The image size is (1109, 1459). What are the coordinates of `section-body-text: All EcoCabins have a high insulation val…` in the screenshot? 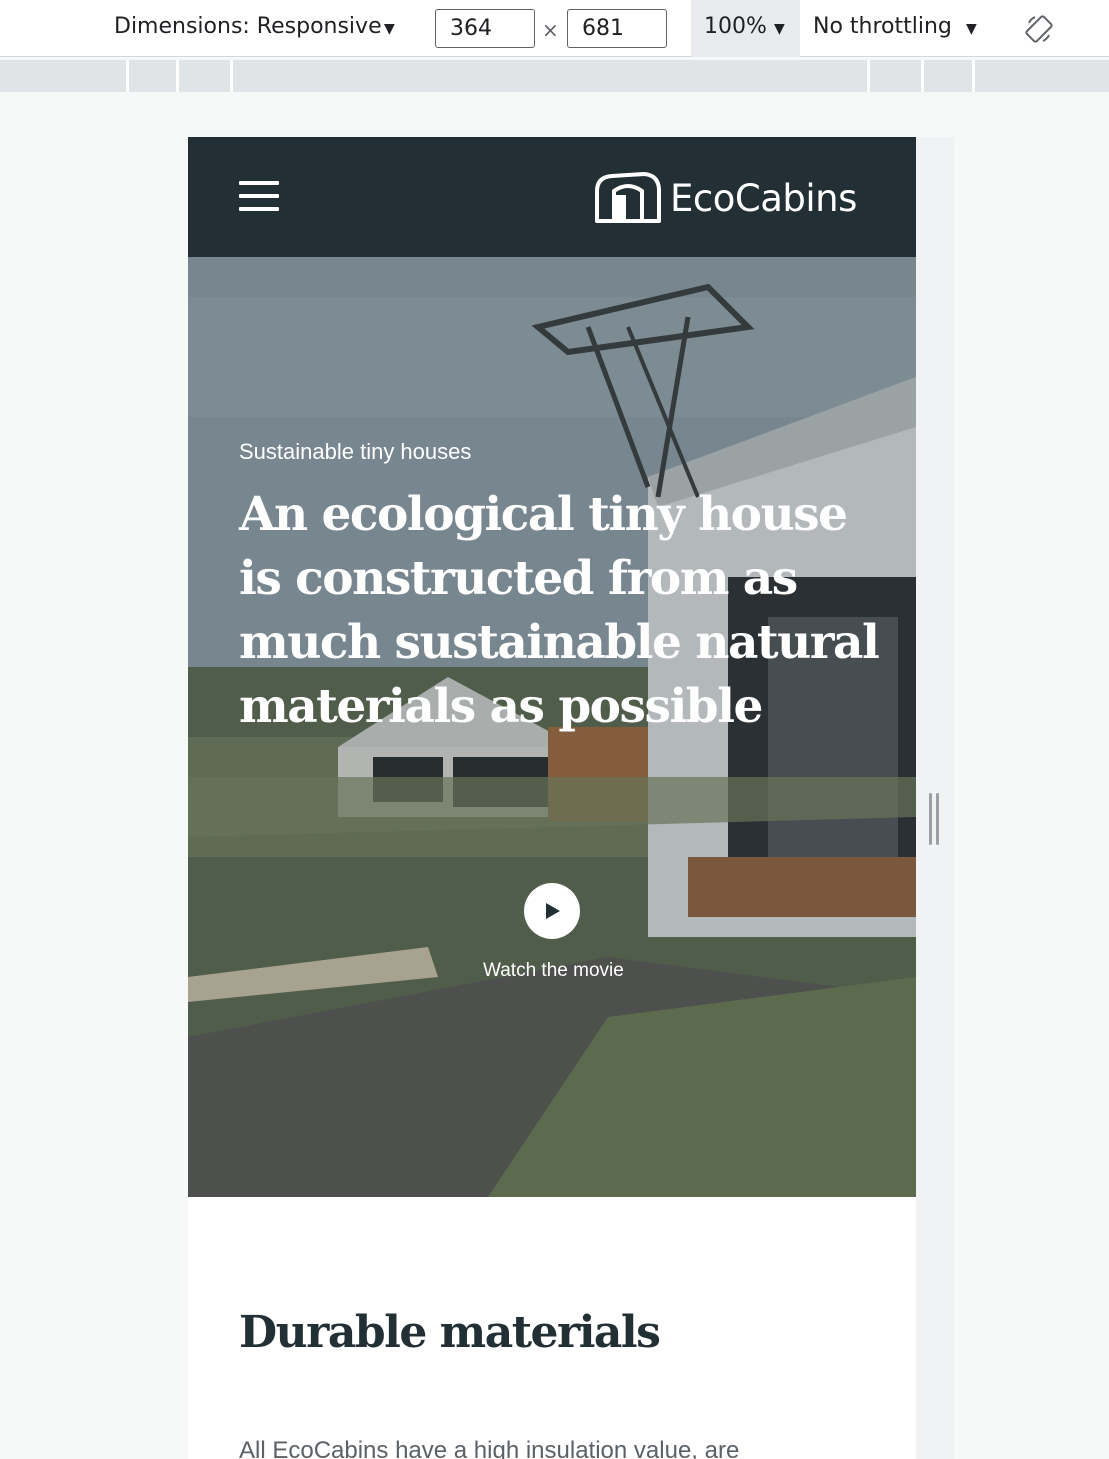 It's located at (489, 1448).